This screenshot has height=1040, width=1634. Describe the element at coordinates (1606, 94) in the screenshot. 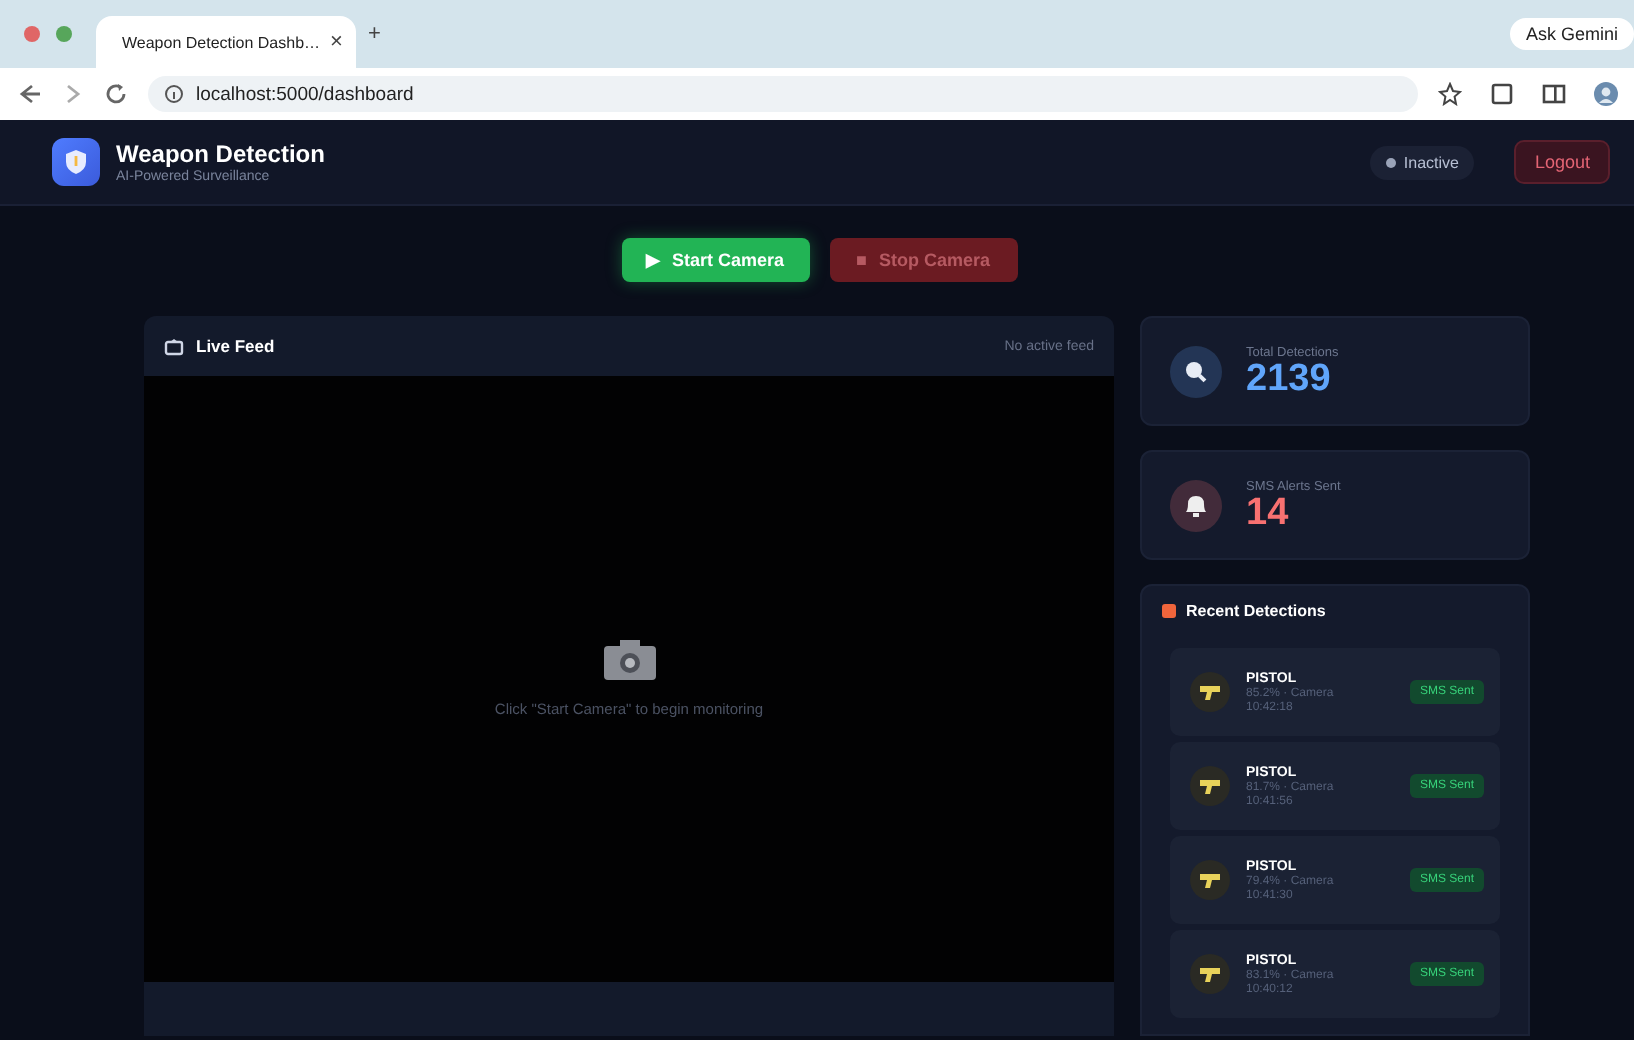

I see `profile-avatar-icon` at that location.